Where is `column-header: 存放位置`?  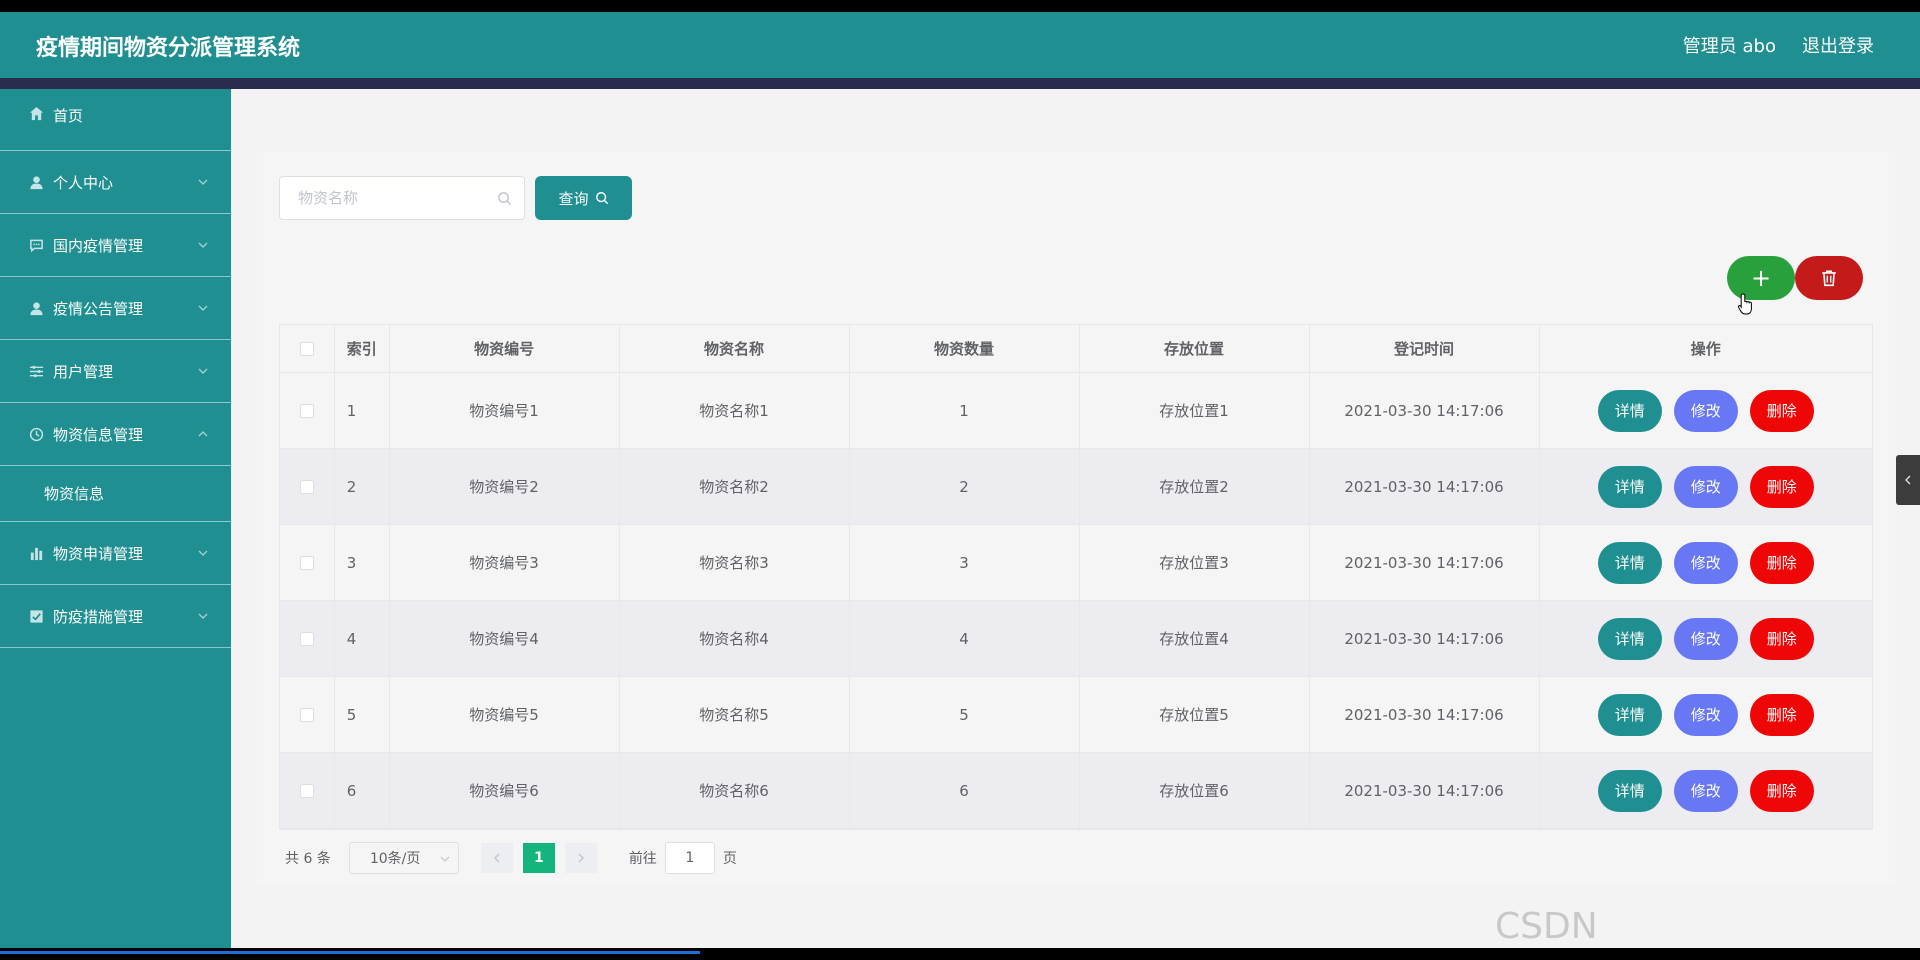
column-header: 存放位置 is located at coordinates (1195, 348).